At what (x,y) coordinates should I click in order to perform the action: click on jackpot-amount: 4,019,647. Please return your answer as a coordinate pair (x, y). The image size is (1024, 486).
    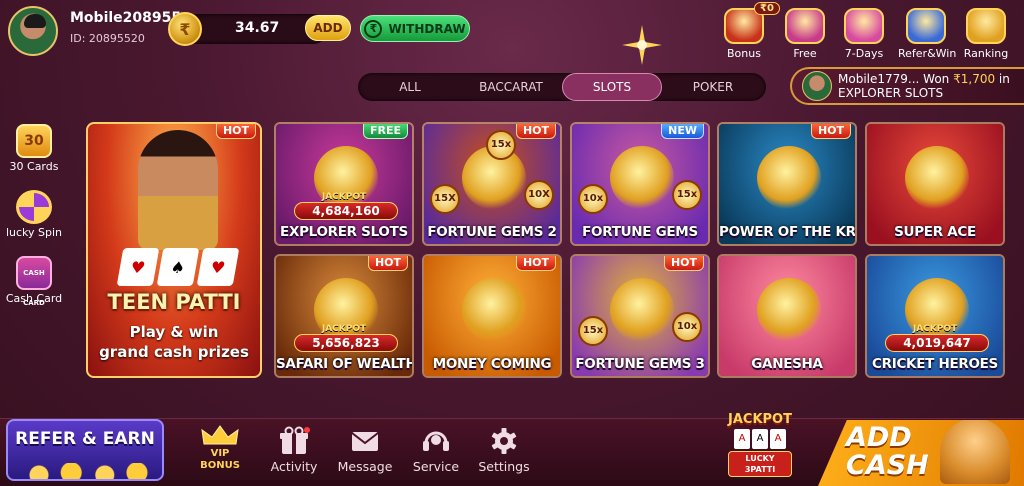
    Looking at the image, I should click on (937, 343).